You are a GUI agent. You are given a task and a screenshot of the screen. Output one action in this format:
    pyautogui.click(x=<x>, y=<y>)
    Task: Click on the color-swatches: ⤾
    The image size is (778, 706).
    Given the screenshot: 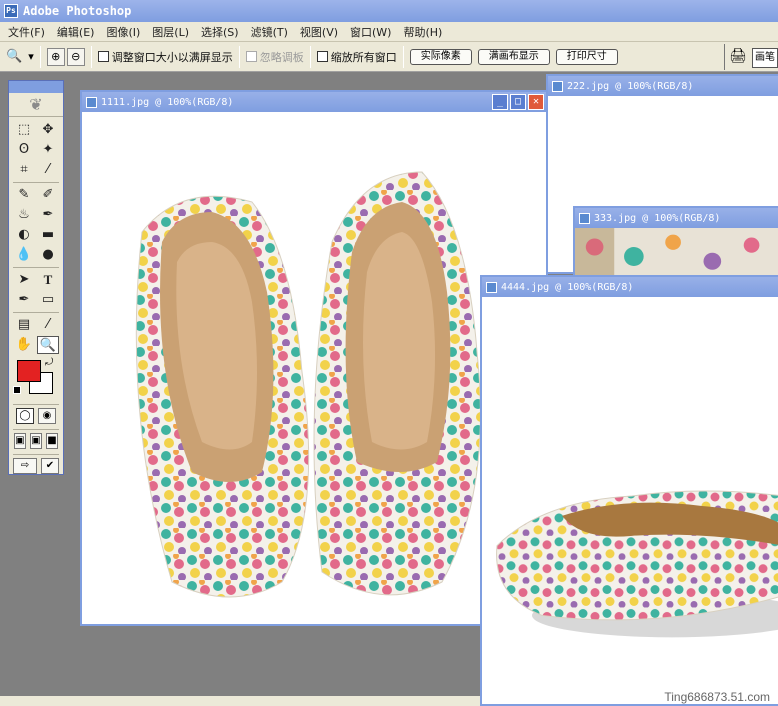 What is the action you would take?
    pyautogui.click(x=36, y=379)
    